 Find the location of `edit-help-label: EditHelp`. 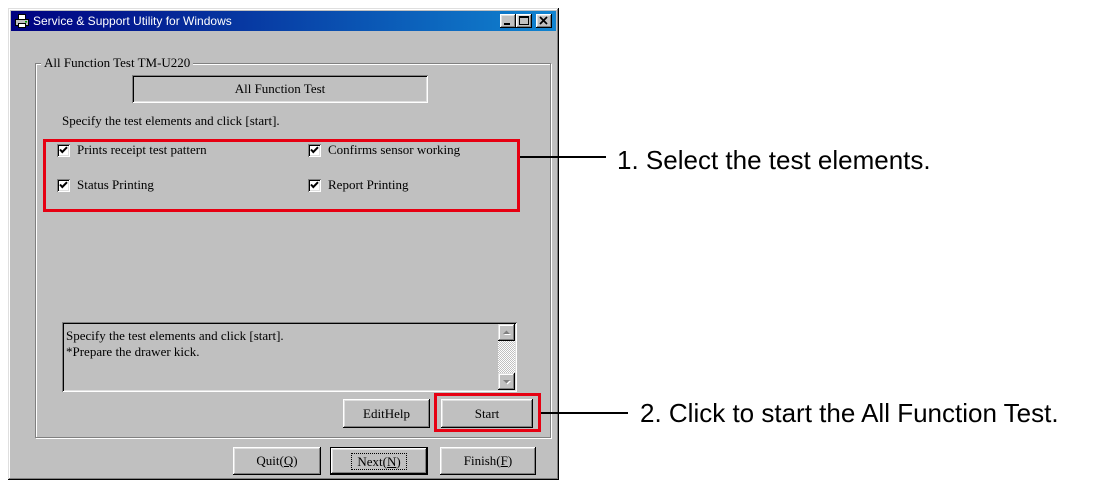

edit-help-label: EditHelp is located at coordinates (386, 413).